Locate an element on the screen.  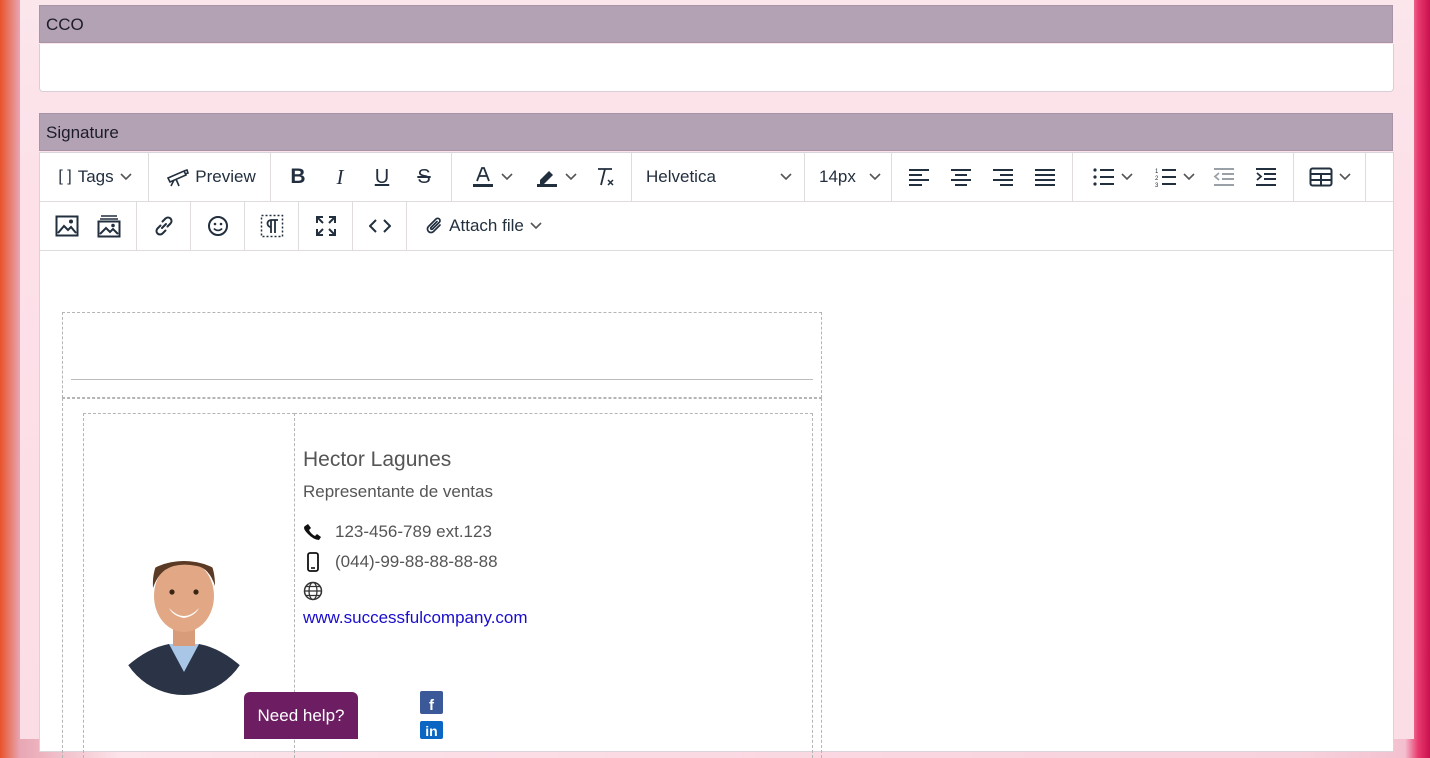
toolbar-group-blocks is located at coordinates (272, 226).